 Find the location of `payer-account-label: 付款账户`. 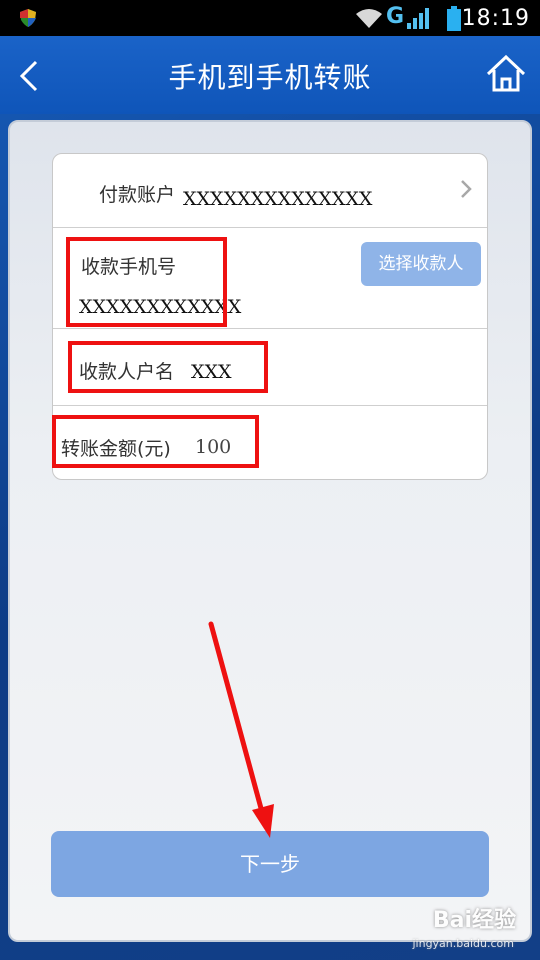

payer-account-label: 付款账户 is located at coordinates (137, 195).